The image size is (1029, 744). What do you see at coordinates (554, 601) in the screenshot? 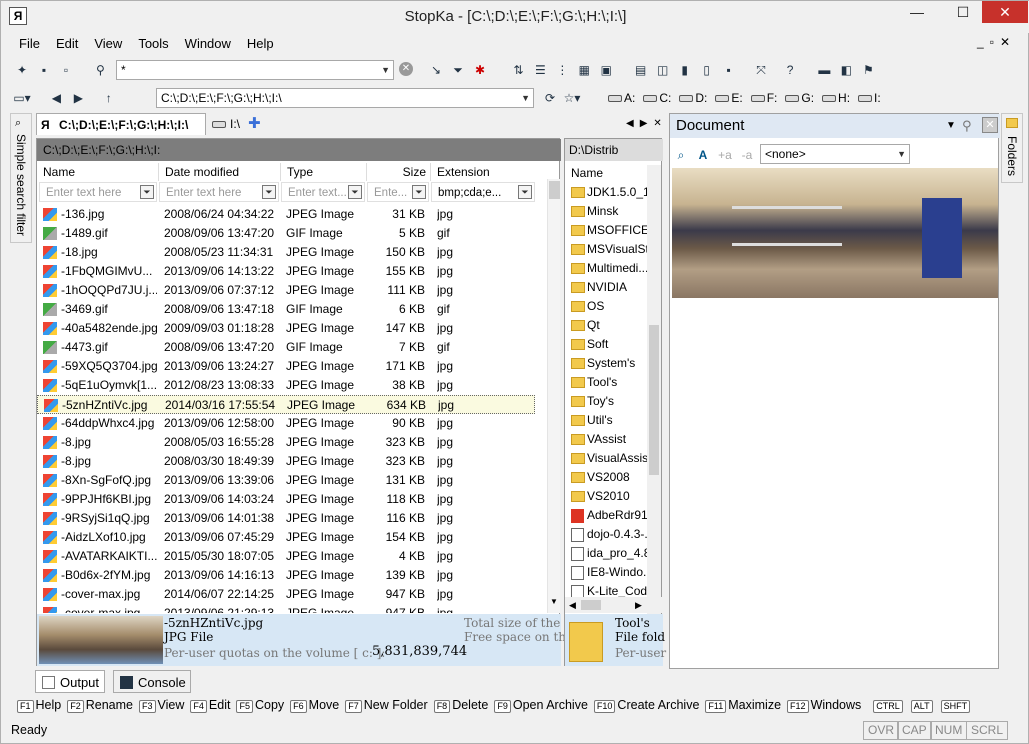
I see `scroll-down-icon: ▼` at bounding box center [554, 601].